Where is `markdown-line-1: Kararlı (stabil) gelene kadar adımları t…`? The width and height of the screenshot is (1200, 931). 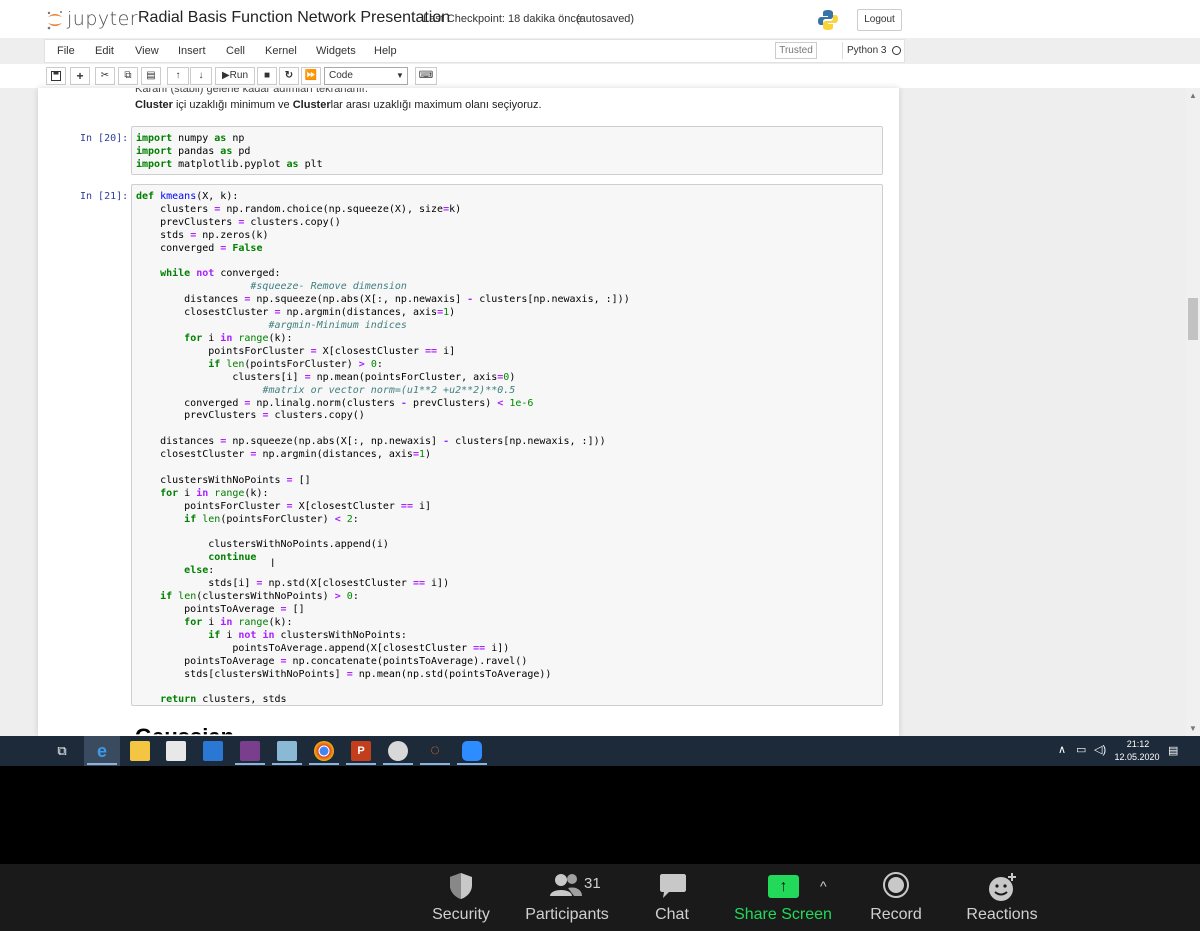 markdown-line-1: Kararlı (stabil) gelene kadar adımları t… is located at coordinates (251, 91).